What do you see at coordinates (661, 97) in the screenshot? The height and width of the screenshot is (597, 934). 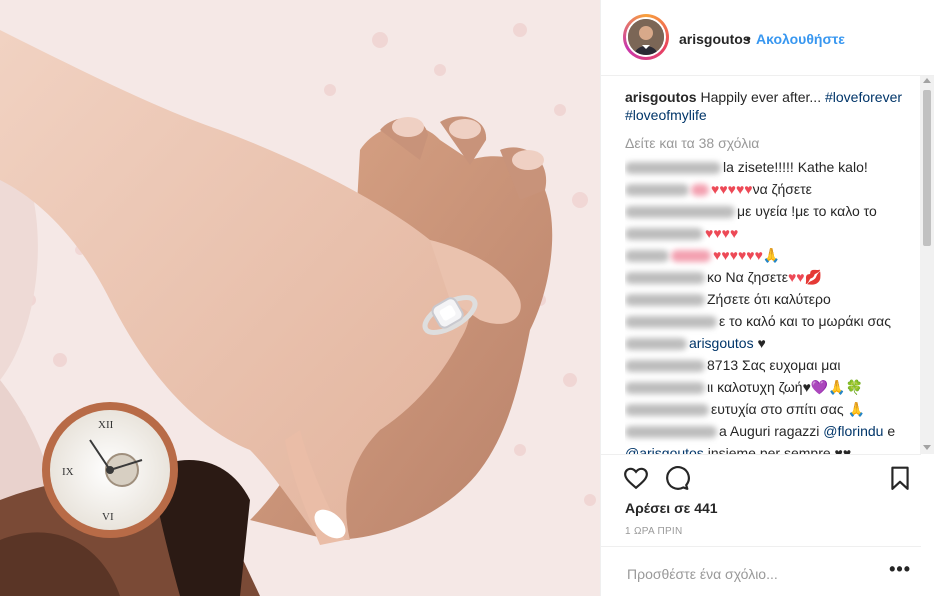 I see `caption-username: arisgoutos` at bounding box center [661, 97].